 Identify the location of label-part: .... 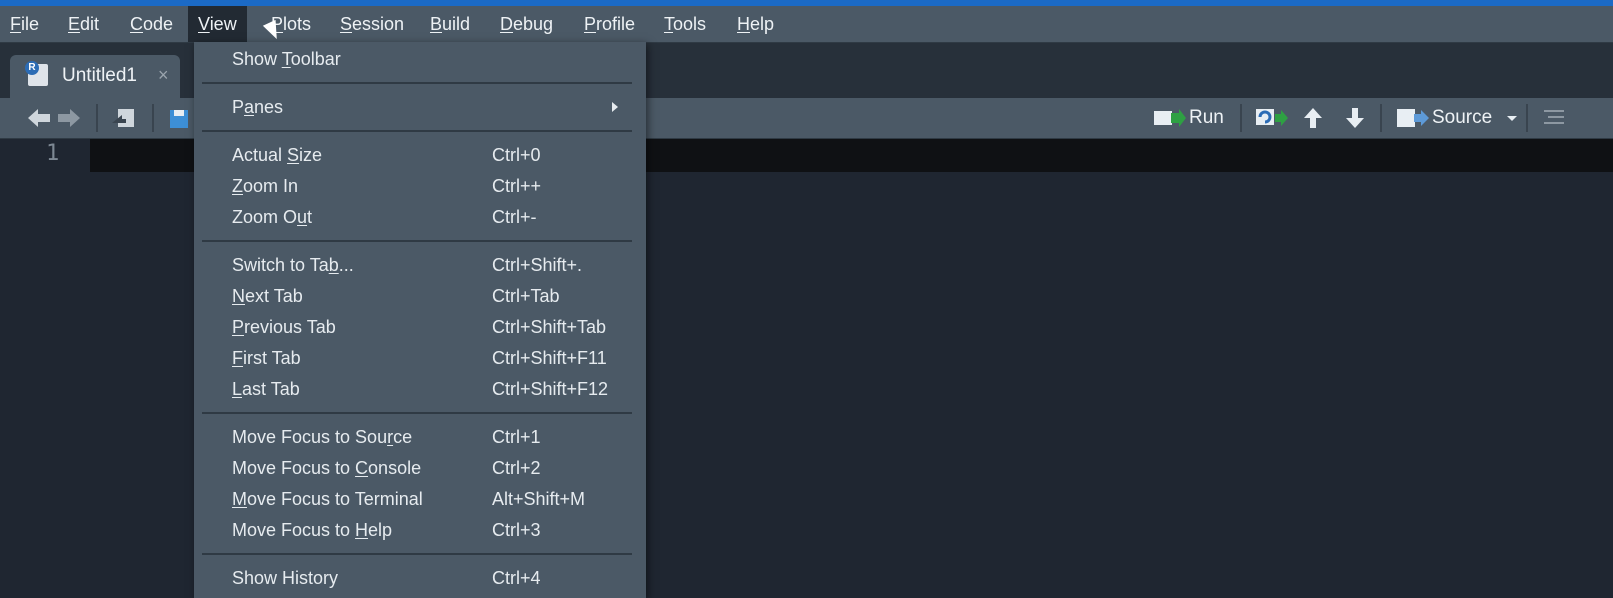
(346, 265).